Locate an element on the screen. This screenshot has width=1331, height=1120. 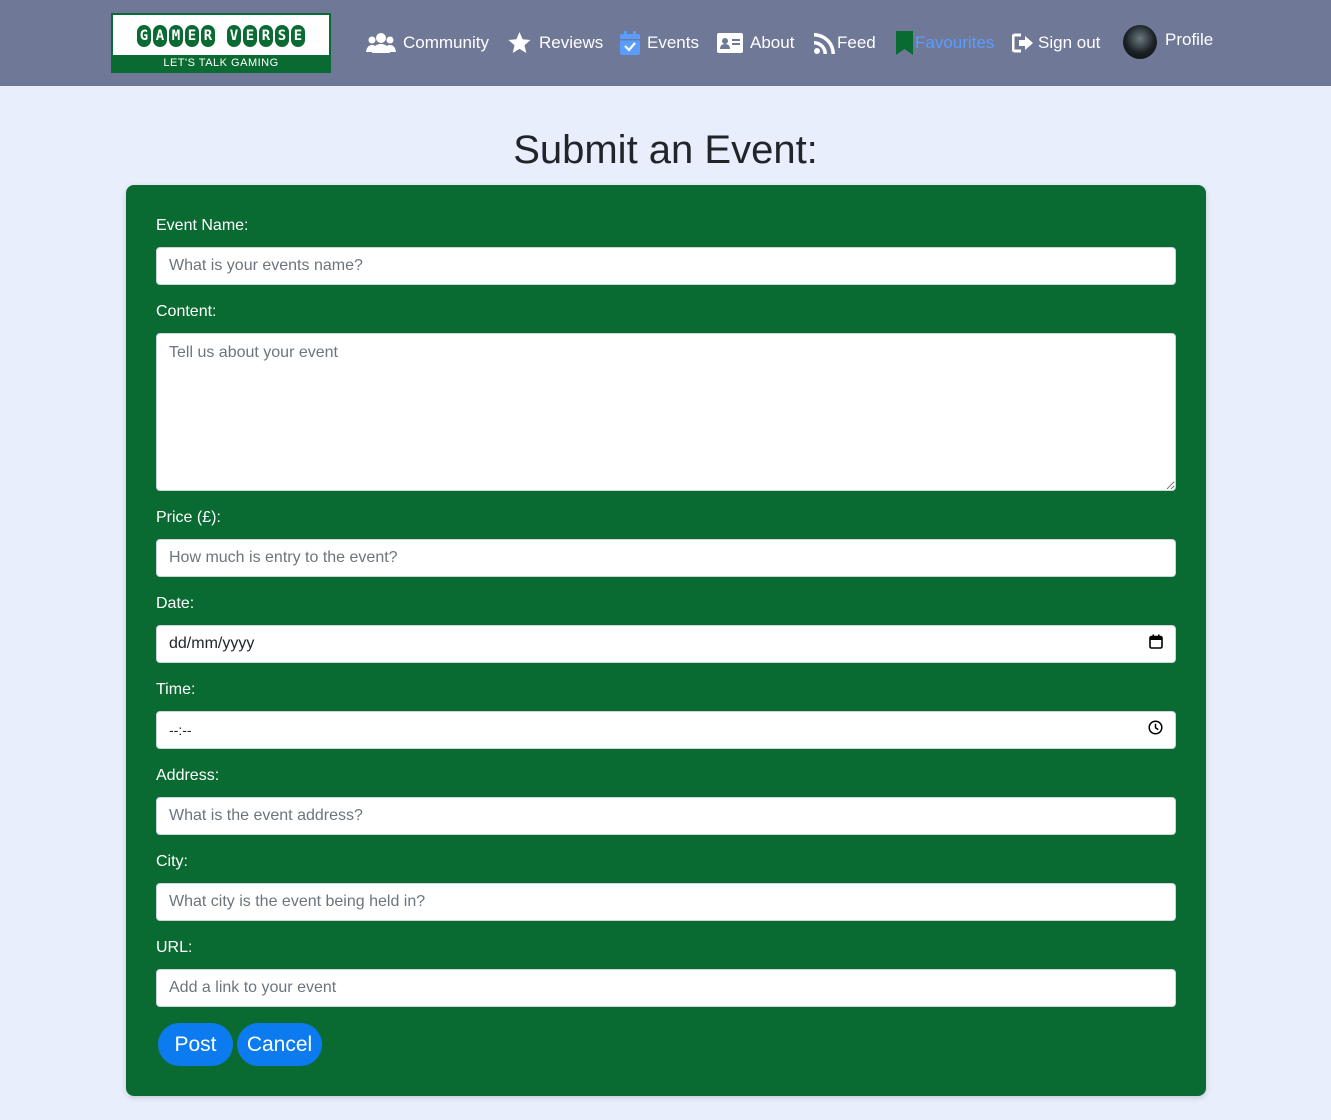
bookmark-icon is located at coordinates (904, 43).